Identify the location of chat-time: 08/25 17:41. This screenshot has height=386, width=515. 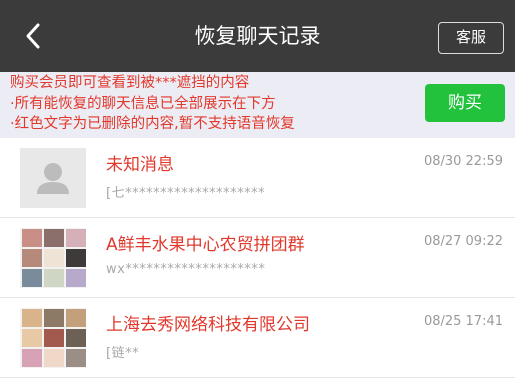
(463, 321).